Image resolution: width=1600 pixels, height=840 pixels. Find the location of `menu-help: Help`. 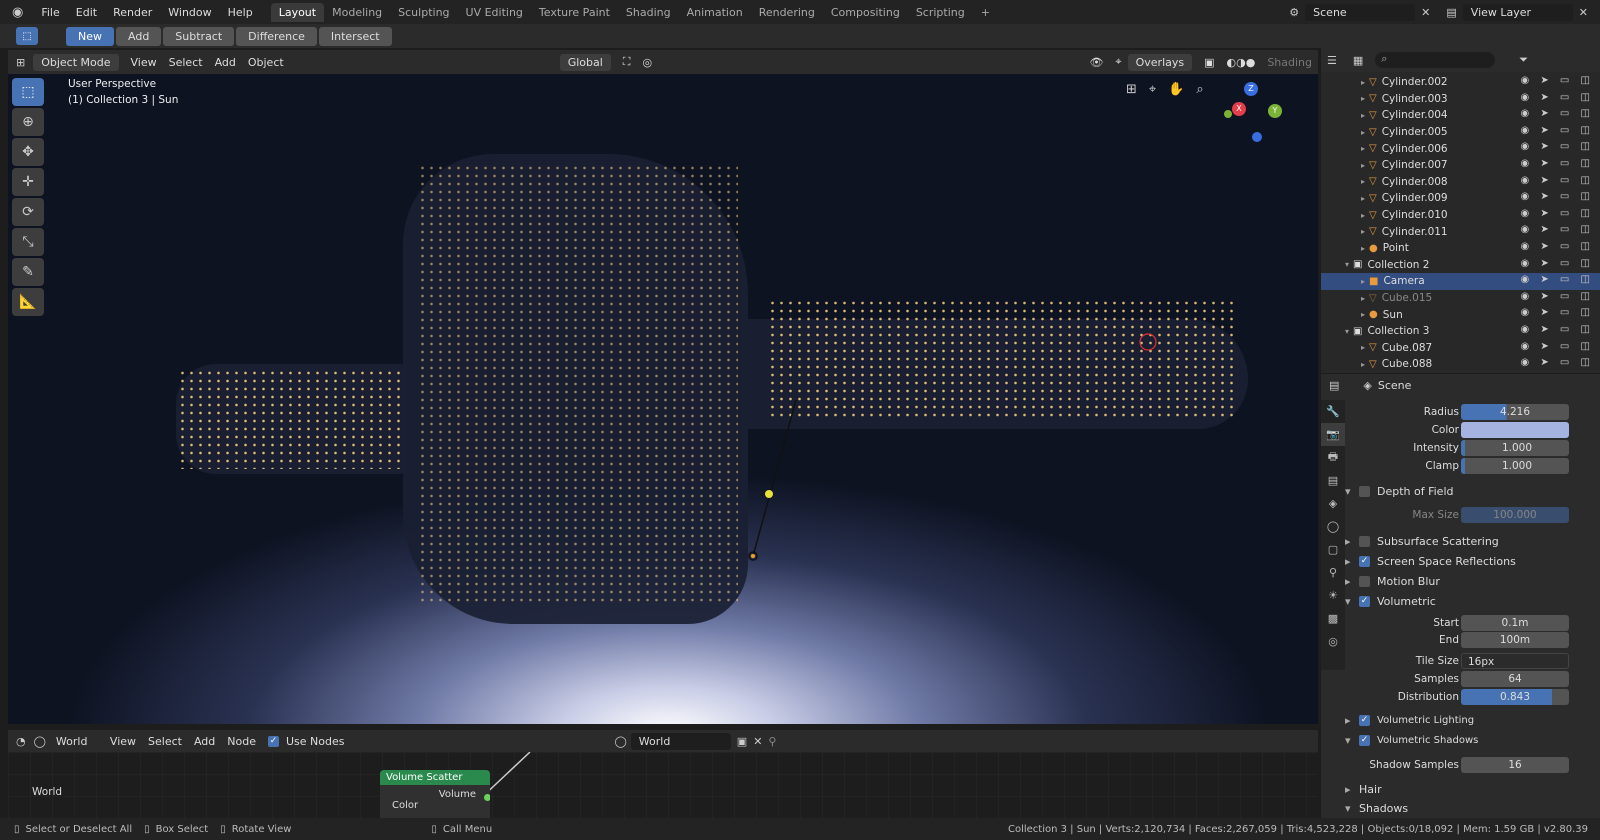

menu-help: Help is located at coordinates (240, 12).